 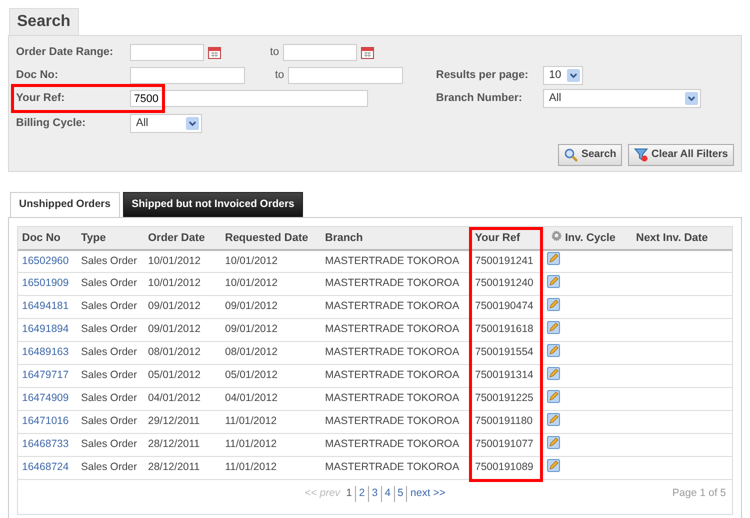 I want to click on table-cell: 04/01/2012, so click(x=174, y=398).